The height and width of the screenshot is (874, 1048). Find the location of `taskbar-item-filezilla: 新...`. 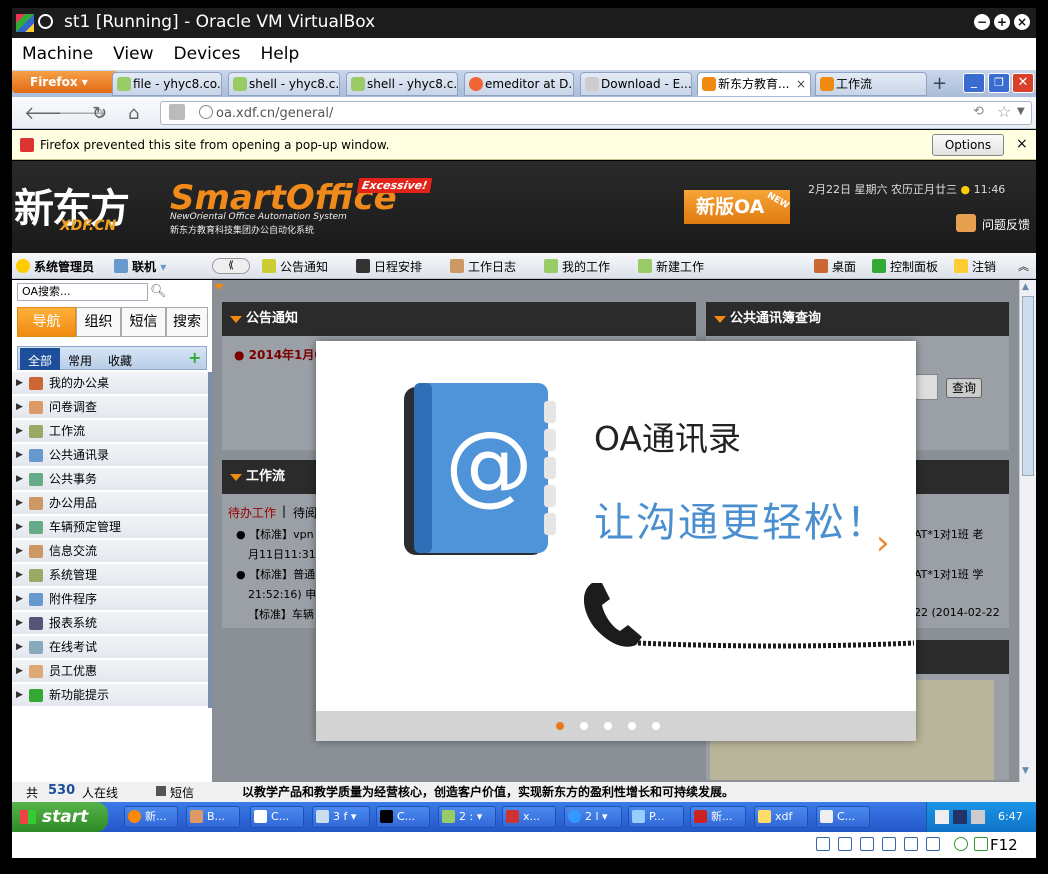

taskbar-item-filezilla: 新... is located at coordinates (718, 817).